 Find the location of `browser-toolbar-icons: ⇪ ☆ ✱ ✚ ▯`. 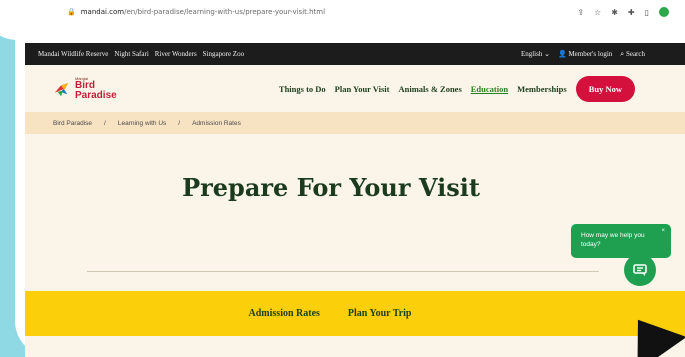

browser-toolbar-icons: ⇪ ☆ ✱ ✚ ▯ is located at coordinates (631, 12).